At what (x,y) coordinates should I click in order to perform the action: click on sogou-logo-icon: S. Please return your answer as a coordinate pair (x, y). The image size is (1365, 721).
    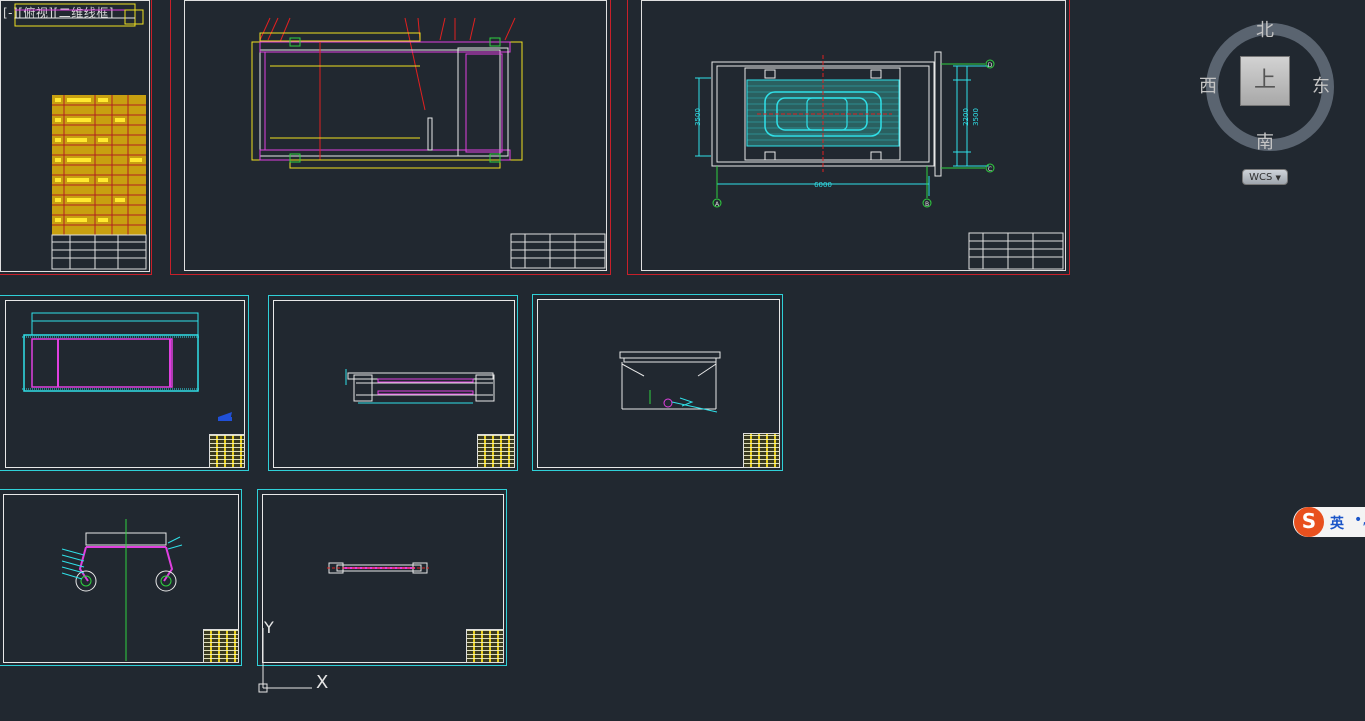
    Looking at the image, I should click on (1309, 522).